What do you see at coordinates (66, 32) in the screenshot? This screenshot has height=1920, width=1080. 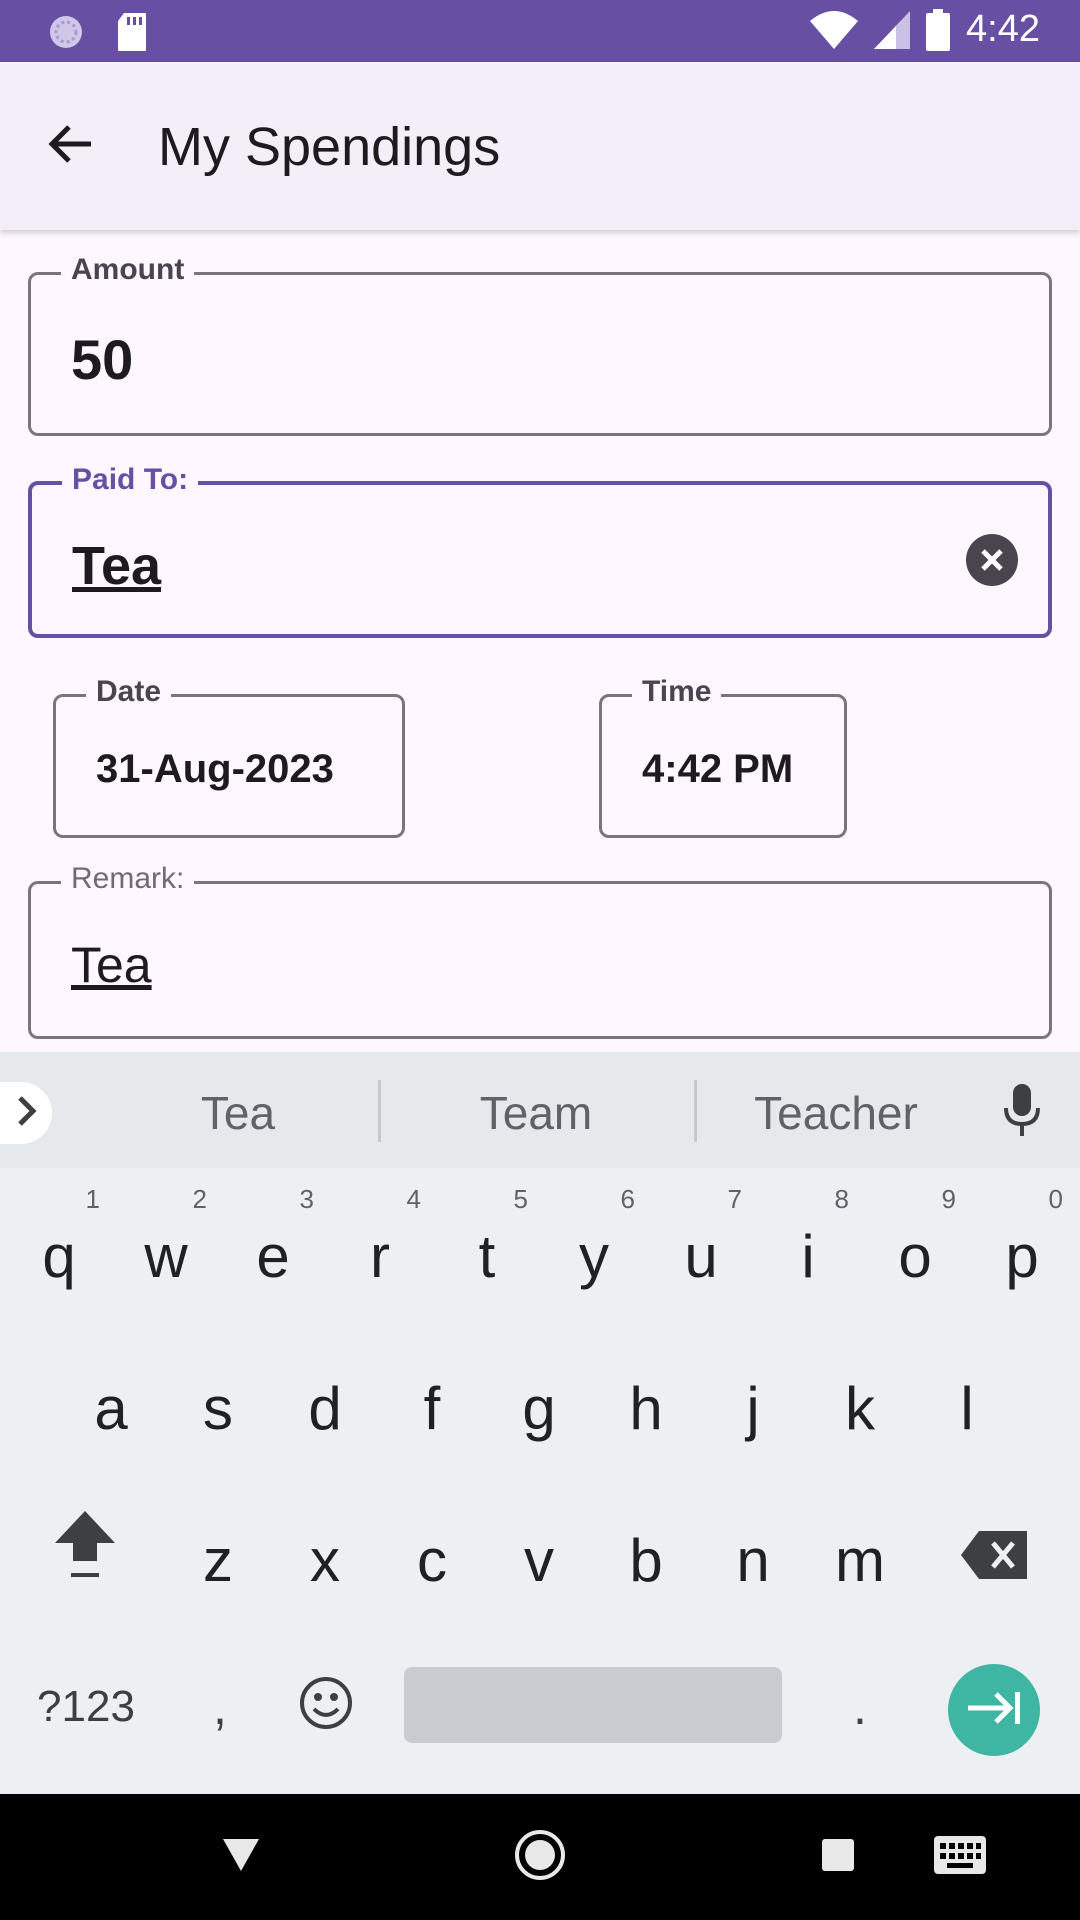 I see `sync-icon` at bounding box center [66, 32].